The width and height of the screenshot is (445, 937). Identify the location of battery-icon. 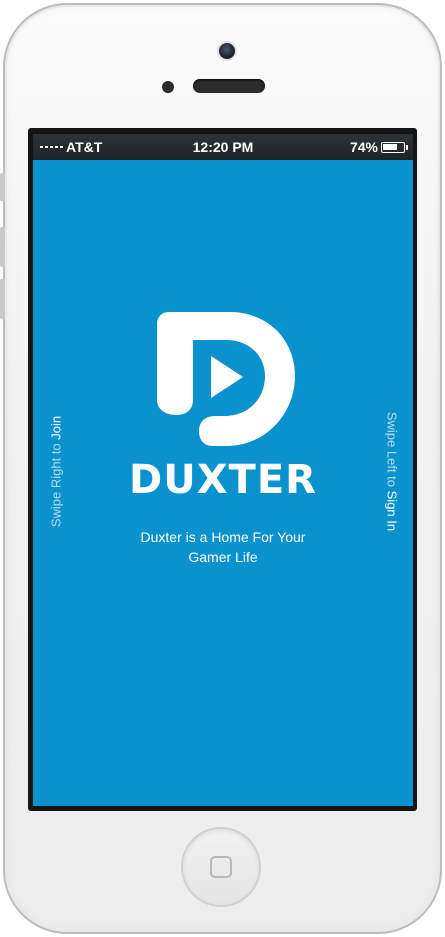
(394, 147).